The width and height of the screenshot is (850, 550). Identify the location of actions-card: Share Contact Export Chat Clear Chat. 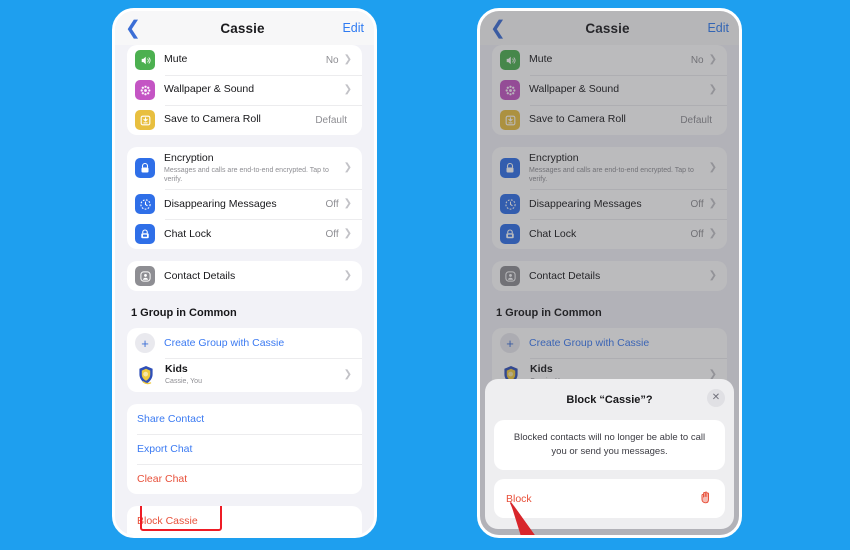
(244, 448).